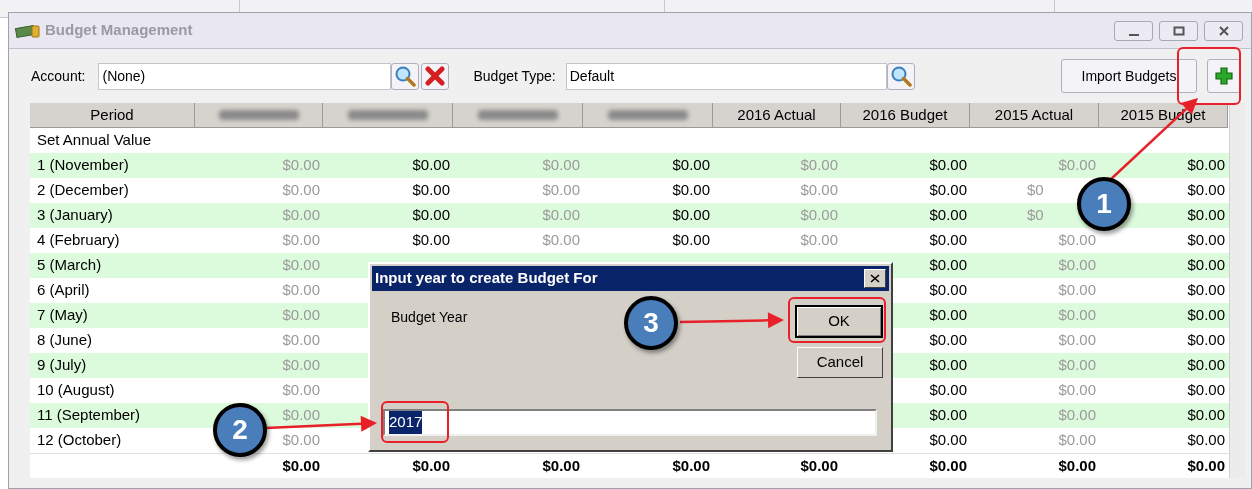 The image size is (1252, 489). I want to click on period-cell-text: 2 (December), so click(83, 190).